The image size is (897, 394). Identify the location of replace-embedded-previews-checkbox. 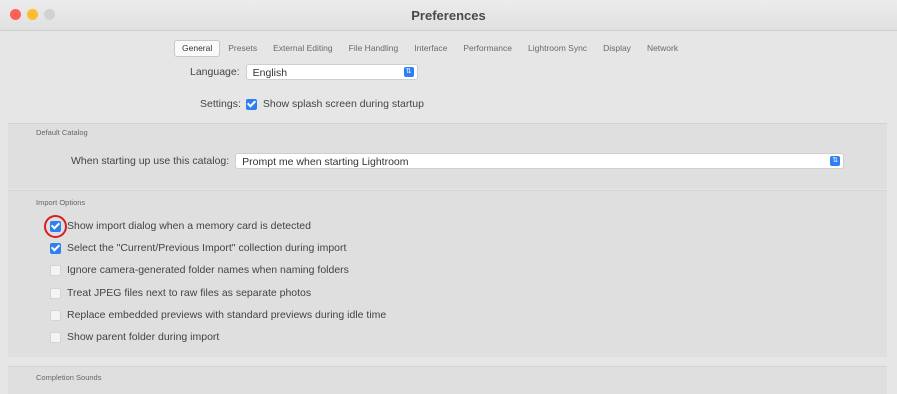
(55, 315).